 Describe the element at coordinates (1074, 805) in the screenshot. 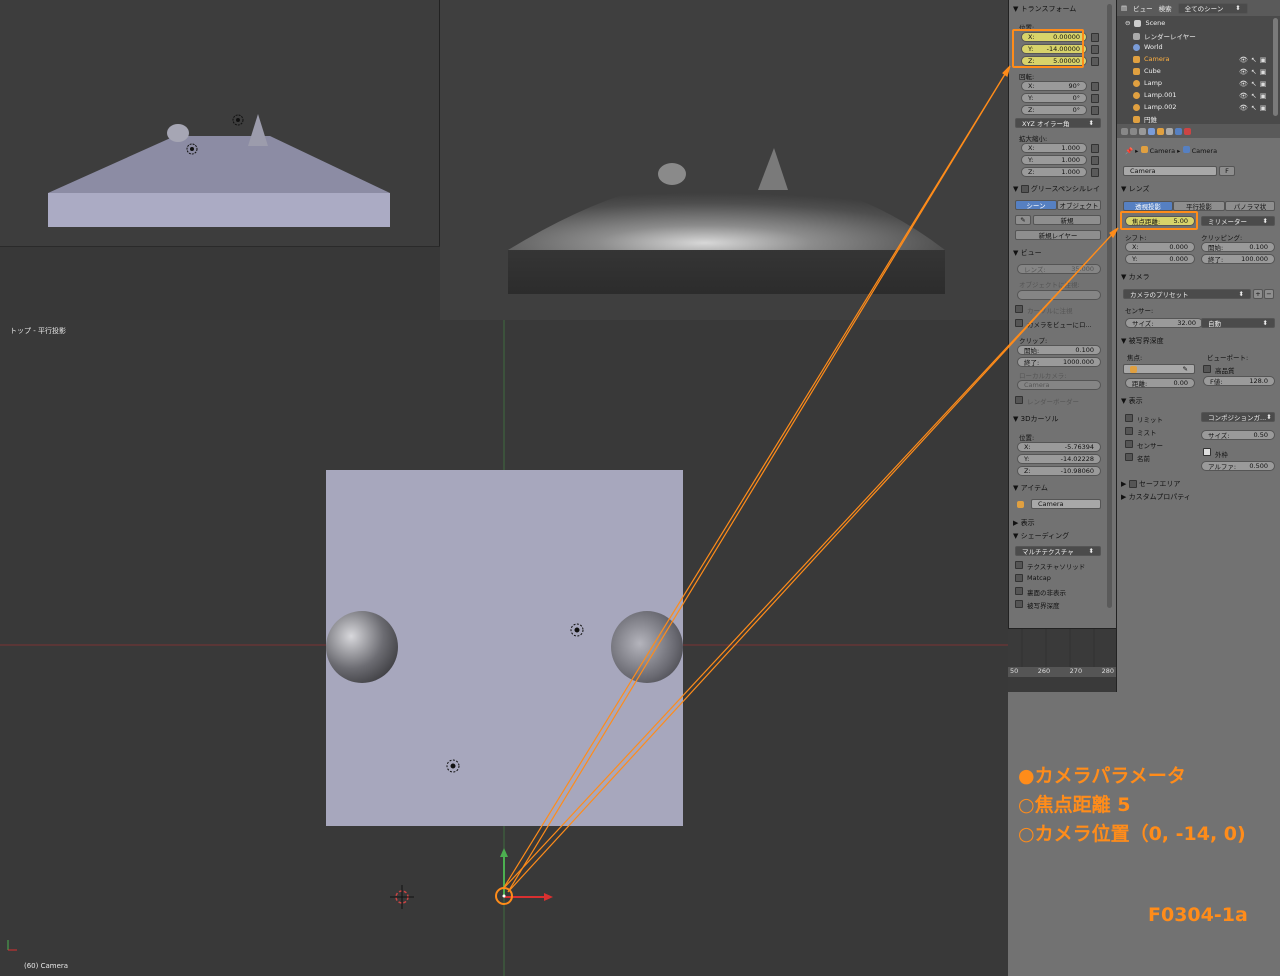

I see `annotation-line: ○焦点距離 5` at that location.